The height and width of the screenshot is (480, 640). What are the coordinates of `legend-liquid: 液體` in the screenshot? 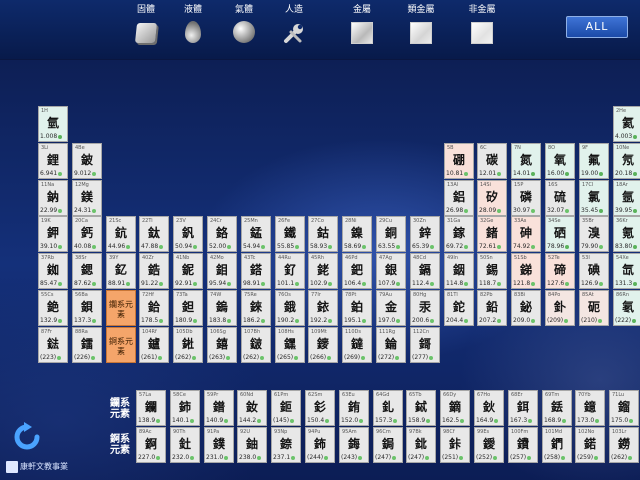 It's located at (193, 23).